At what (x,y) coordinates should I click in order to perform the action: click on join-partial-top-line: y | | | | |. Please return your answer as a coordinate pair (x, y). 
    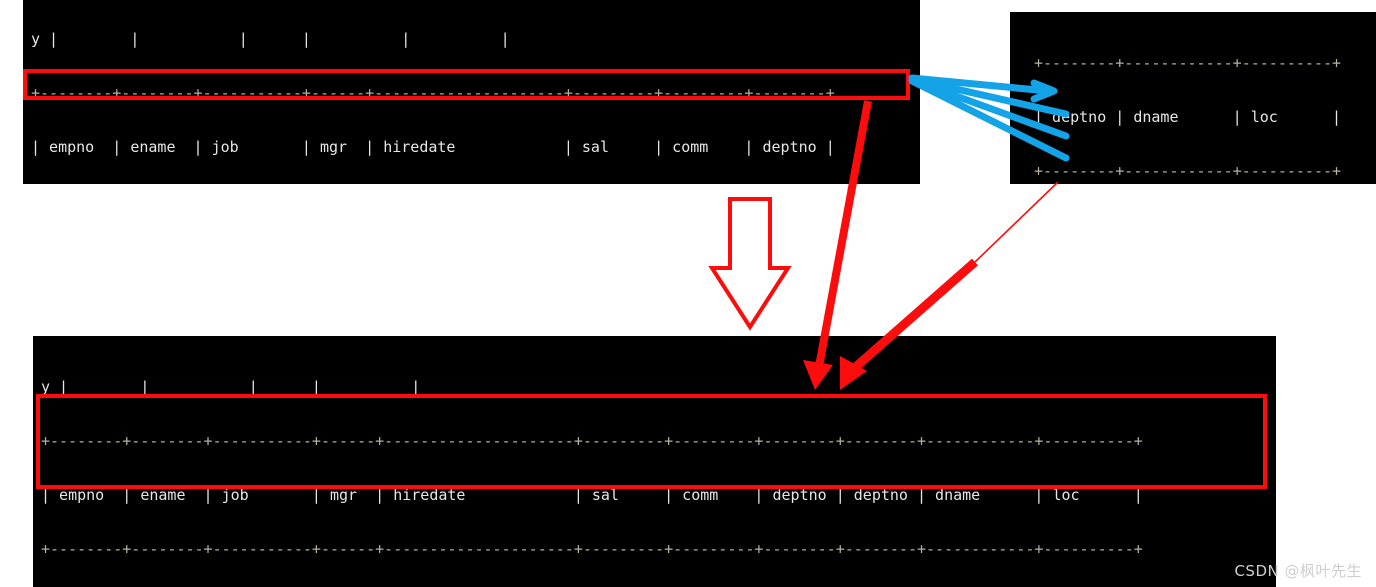
    Looking at the image, I should click on (231, 387).